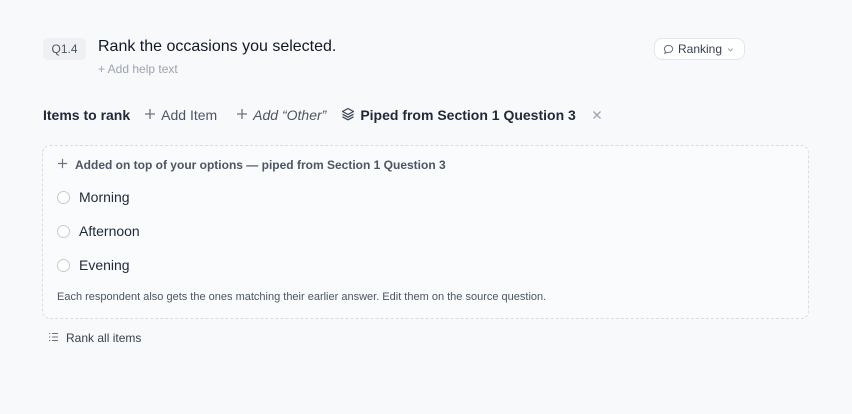 Image resolution: width=852 pixels, height=414 pixels. I want to click on list-item: Morning, so click(93, 197).